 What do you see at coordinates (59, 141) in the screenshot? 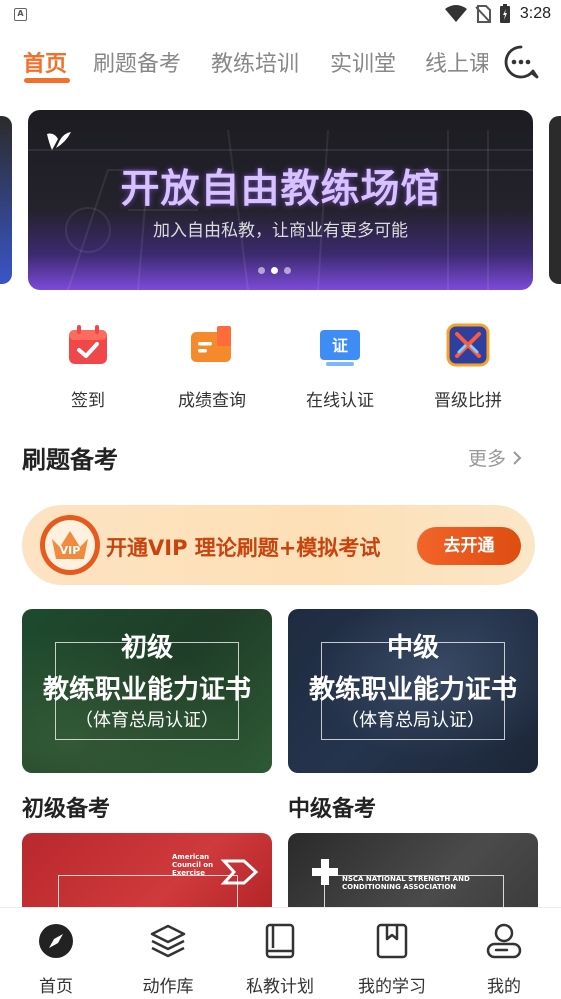
I see `brand-logo-icon` at bounding box center [59, 141].